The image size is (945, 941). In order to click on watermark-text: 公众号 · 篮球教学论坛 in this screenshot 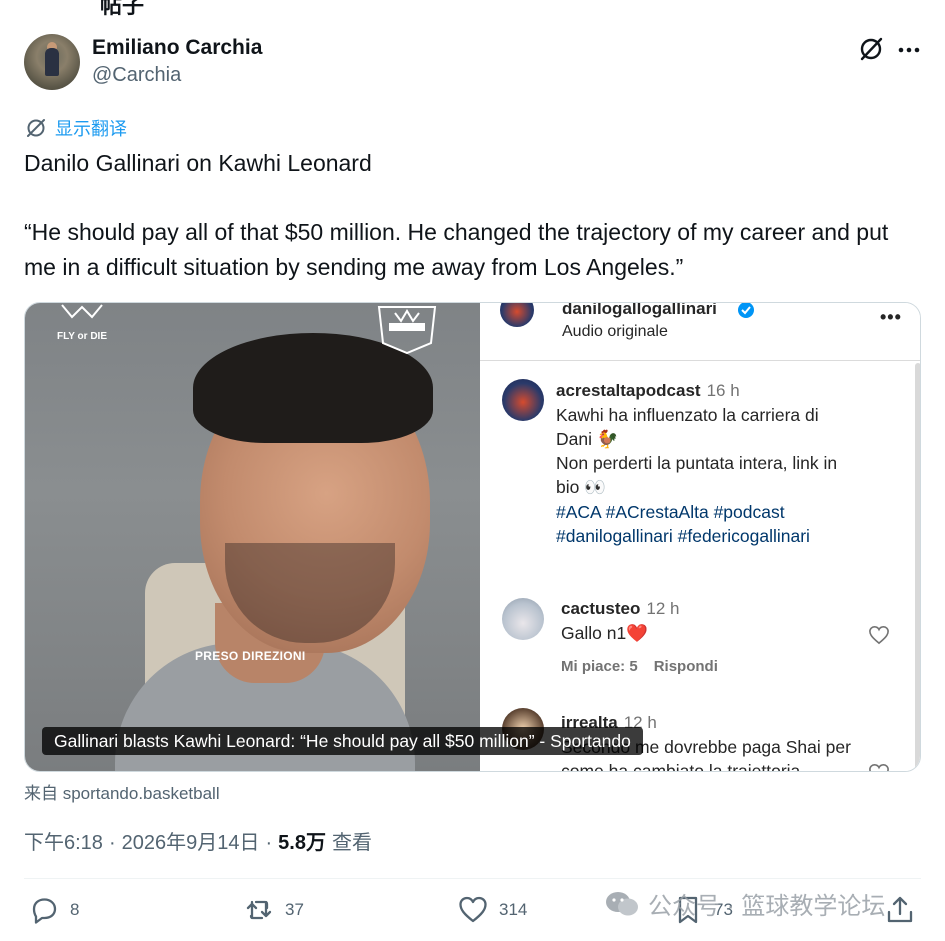, I will do `click(767, 906)`.